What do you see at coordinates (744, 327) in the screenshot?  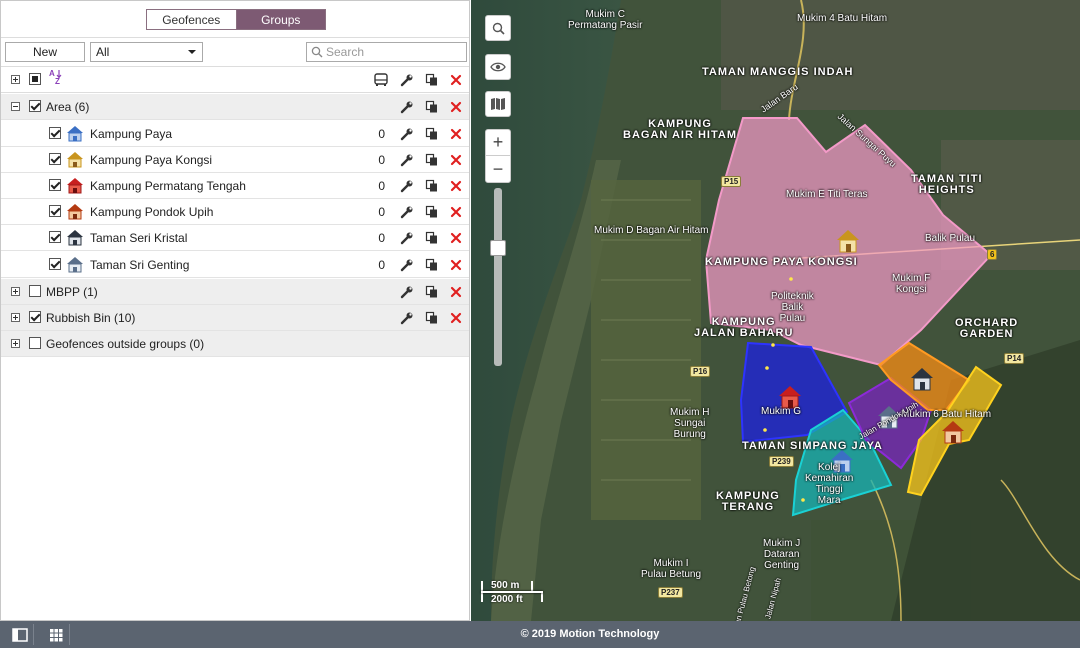 I see `map-label: KAMPUNG JALAN BAHARU` at bounding box center [744, 327].